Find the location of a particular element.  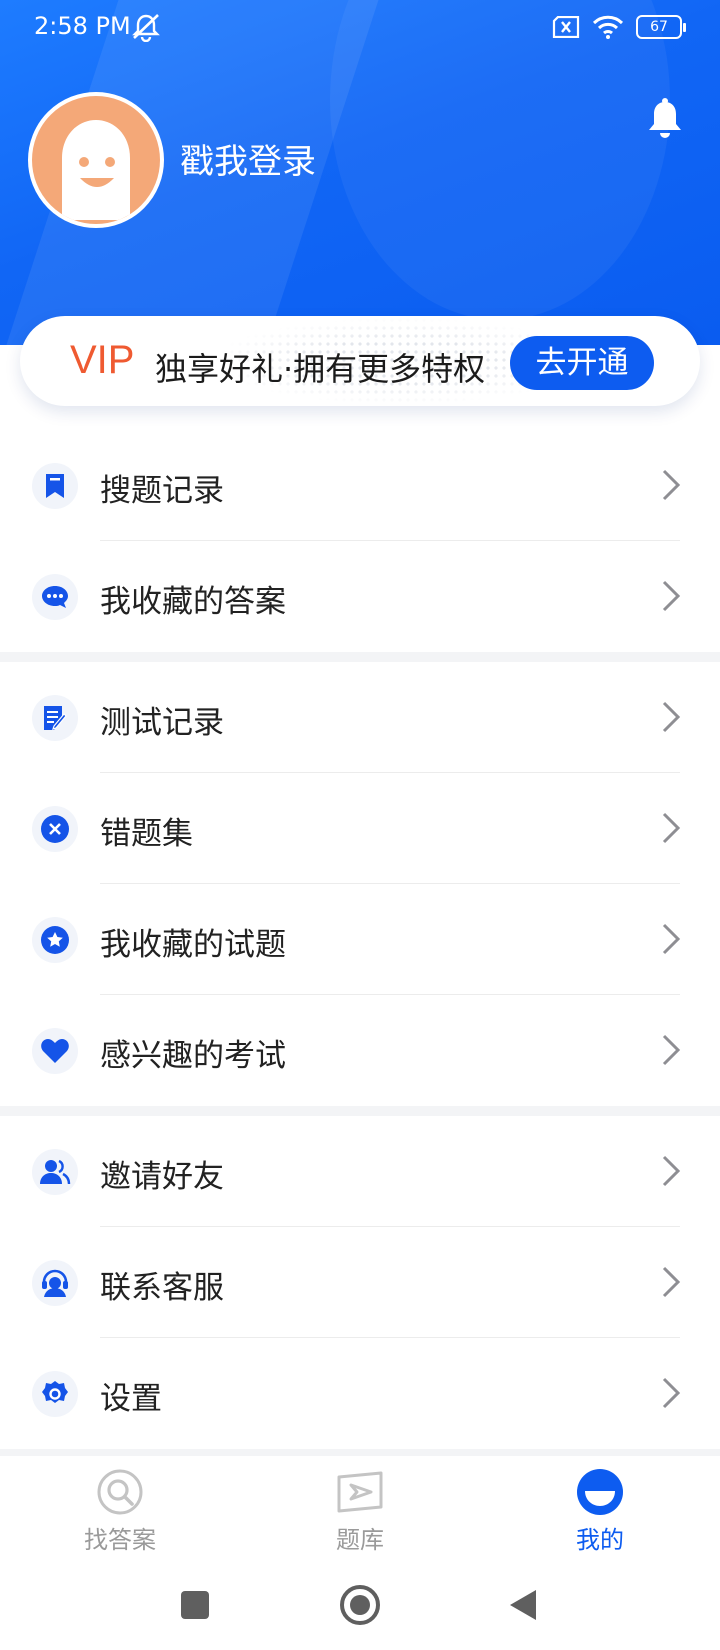

status-bar: 2:58 PM 67 is located at coordinates (360, 28).